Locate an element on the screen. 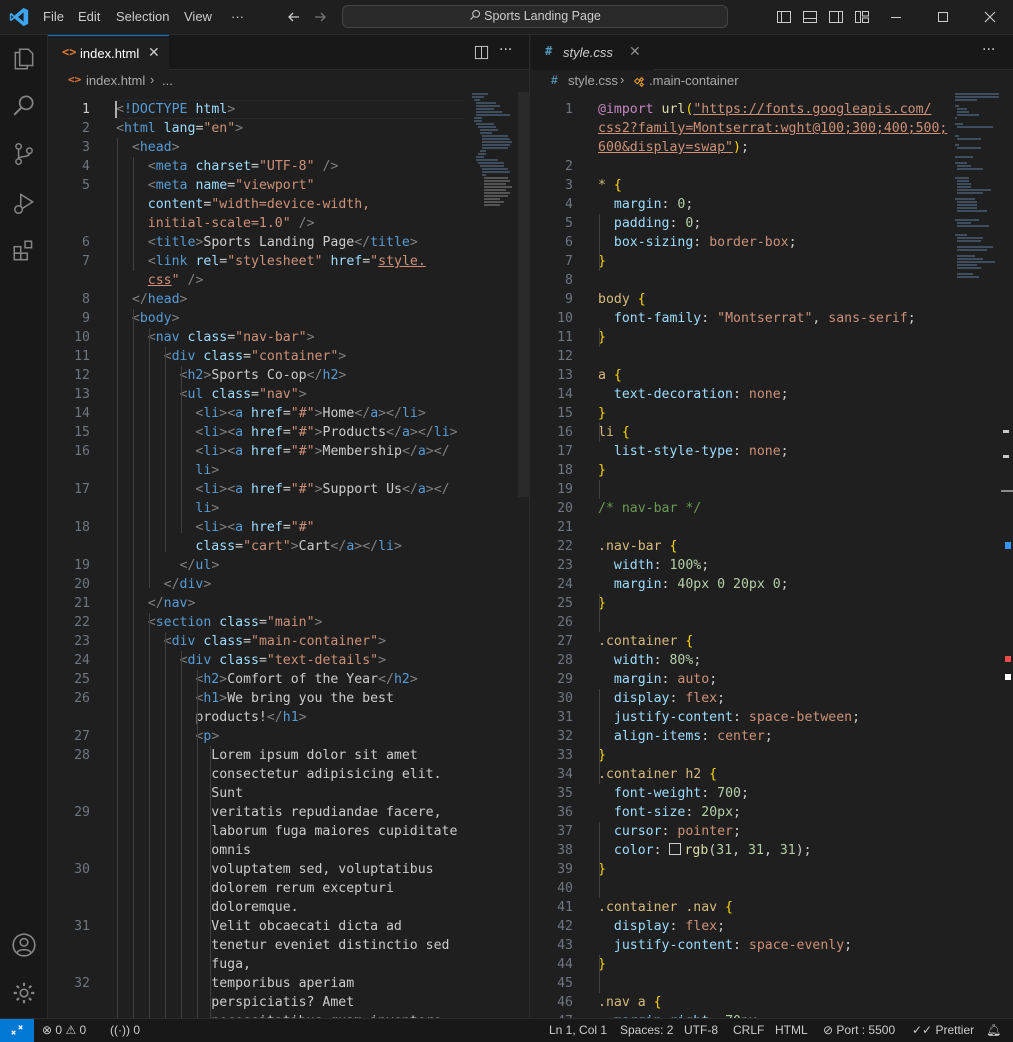 This screenshot has height=1042, width=1013. minimap-left is located at coordinates (494, 157).